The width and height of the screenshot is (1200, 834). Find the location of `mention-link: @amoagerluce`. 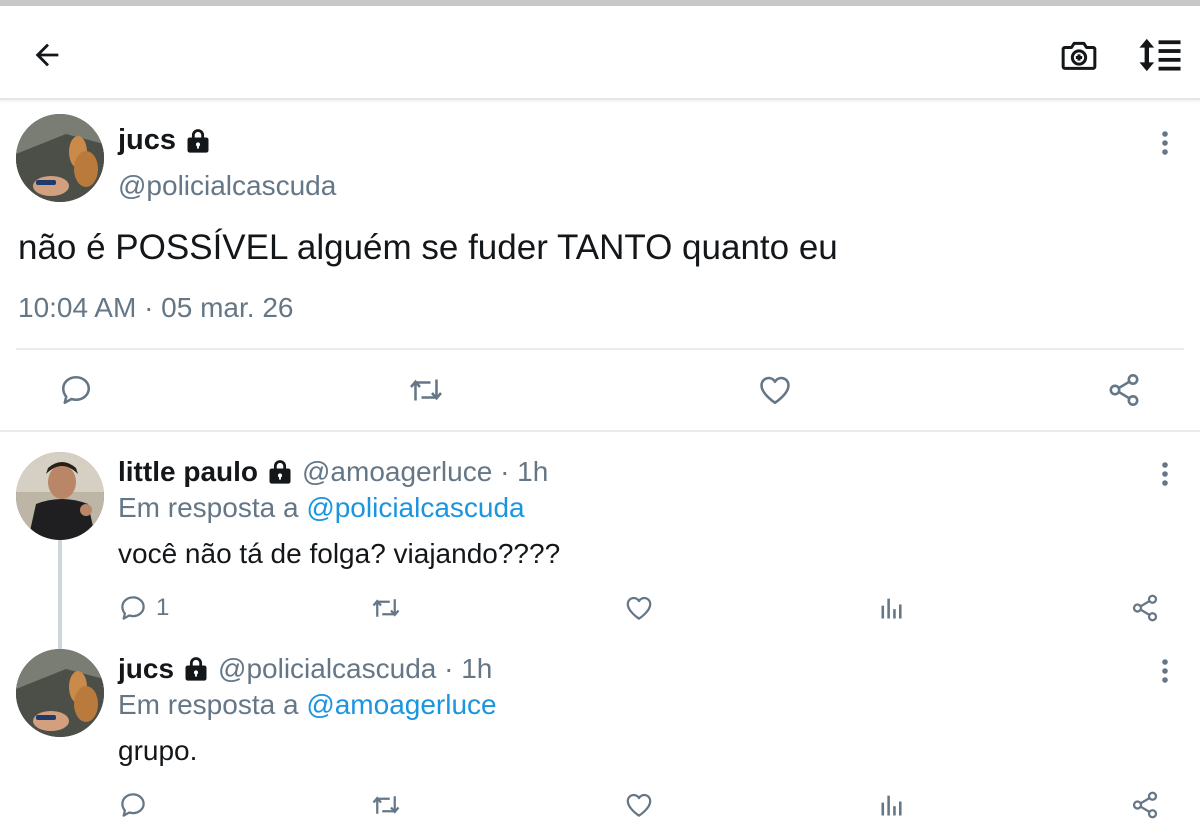

mention-link: @amoagerluce is located at coordinates (401, 704).